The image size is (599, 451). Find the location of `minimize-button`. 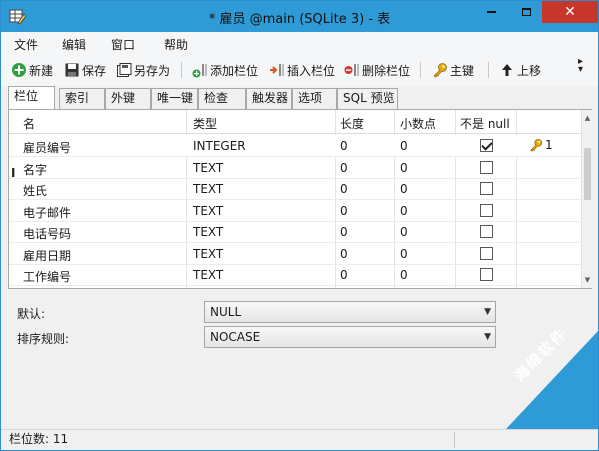

minimize-button is located at coordinates (491, 12).